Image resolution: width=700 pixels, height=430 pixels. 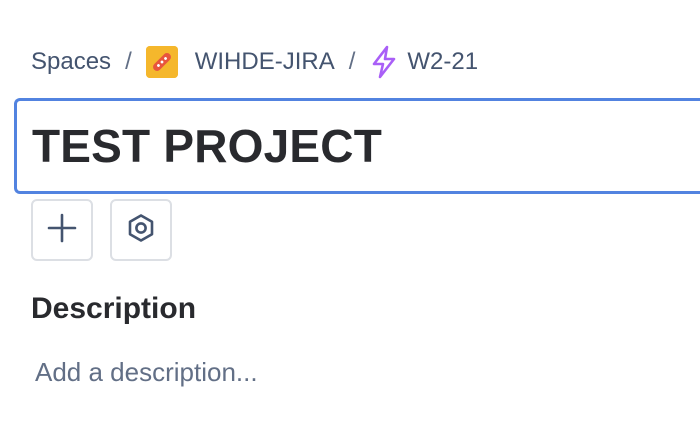 I want to click on hexagon-nut-icon, so click(x=141, y=230).